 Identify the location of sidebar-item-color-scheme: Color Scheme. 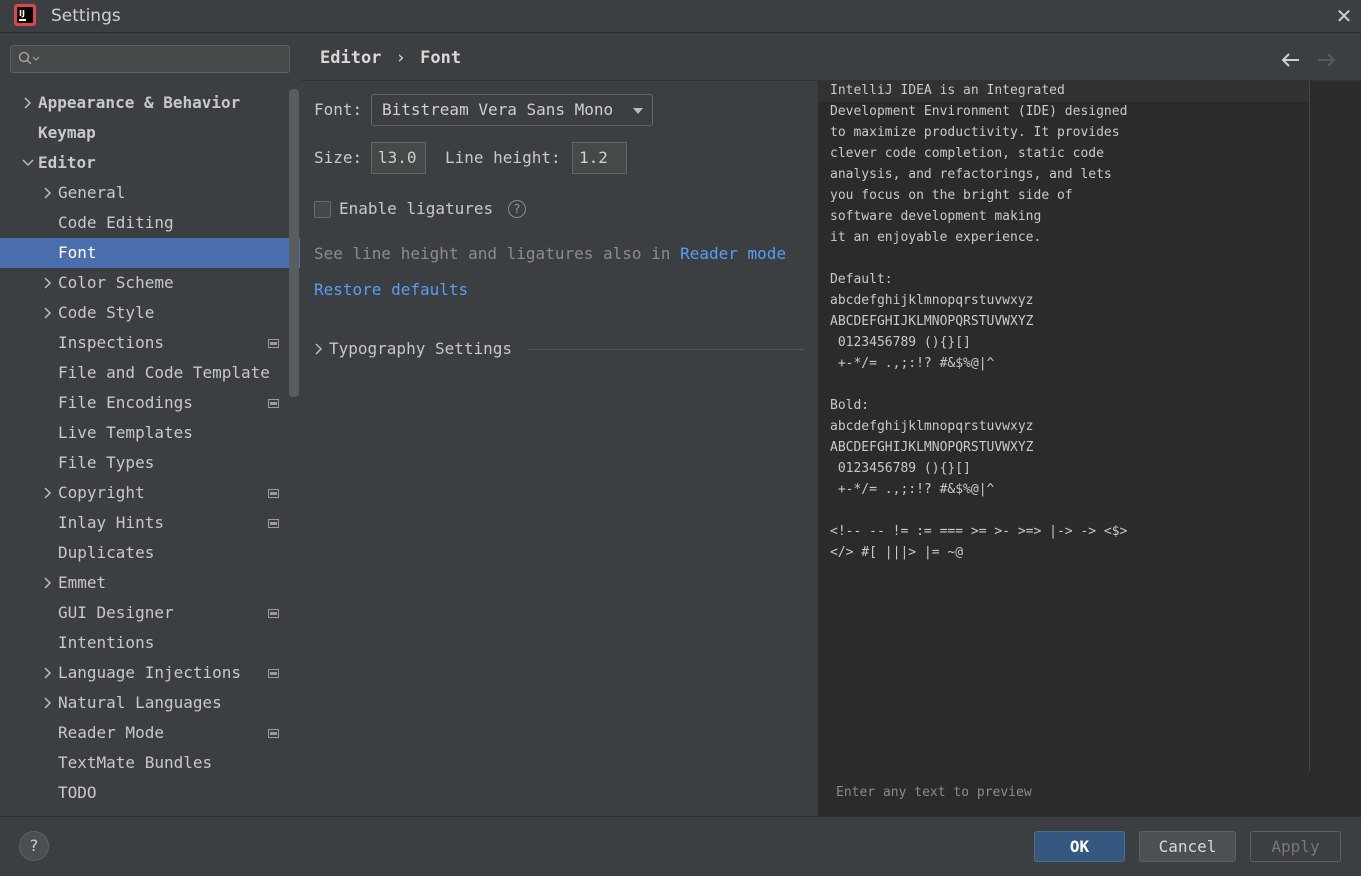
(144, 283).